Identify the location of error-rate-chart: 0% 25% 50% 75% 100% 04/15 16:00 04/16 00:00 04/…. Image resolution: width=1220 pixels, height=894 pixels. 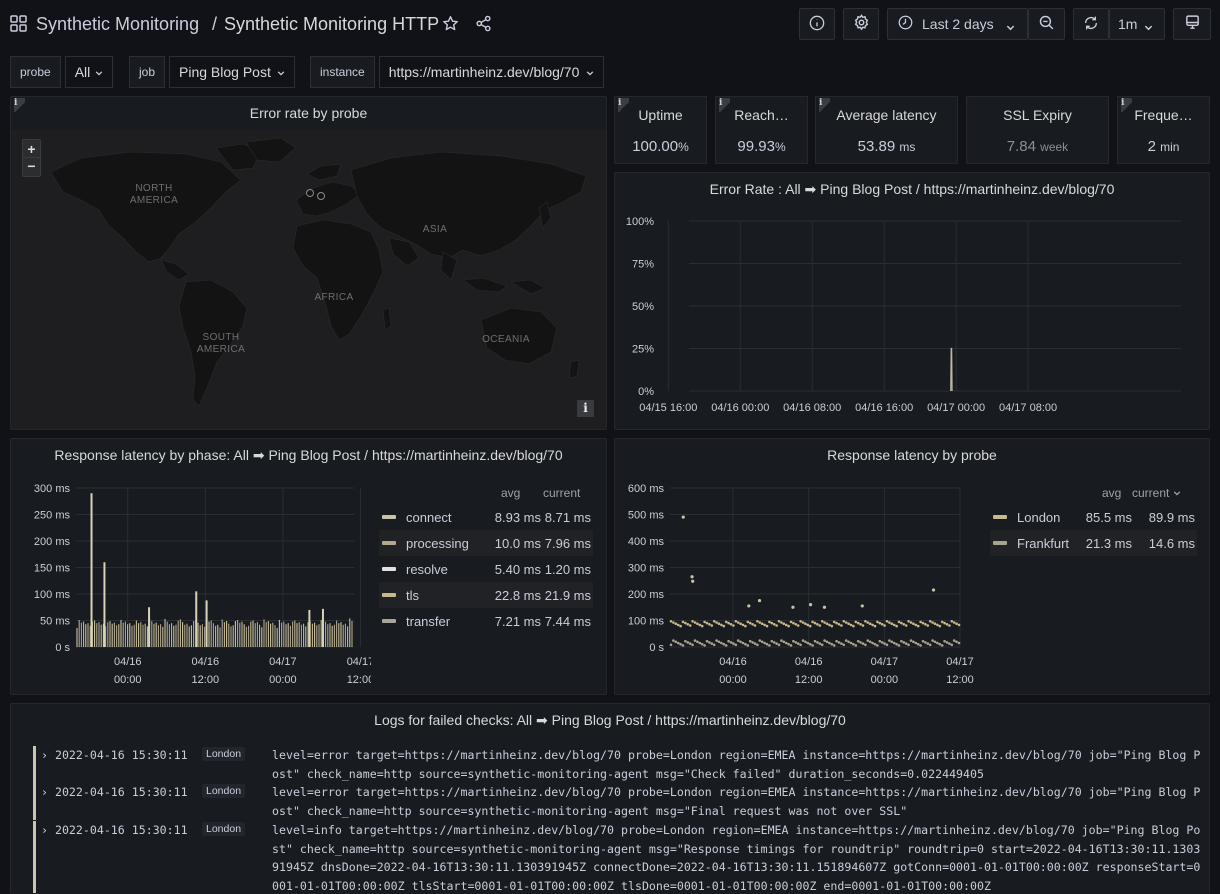
(912, 301).